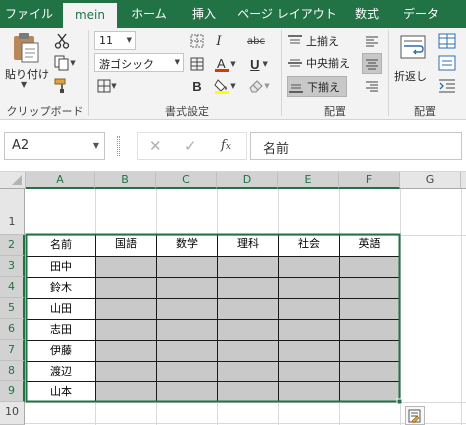 This screenshot has height=425, width=466. Describe the element at coordinates (219, 41) in the screenshot. I see `italic-button: I` at that location.